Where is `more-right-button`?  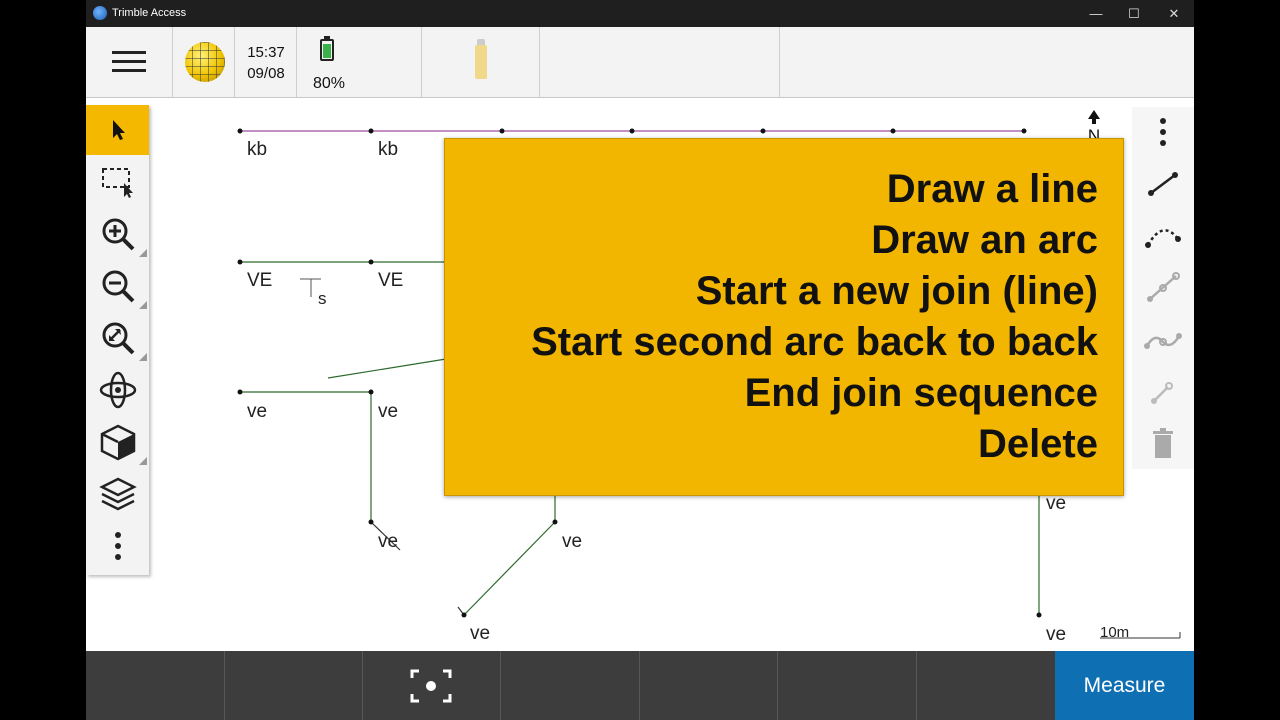 more-right-button is located at coordinates (1163, 132).